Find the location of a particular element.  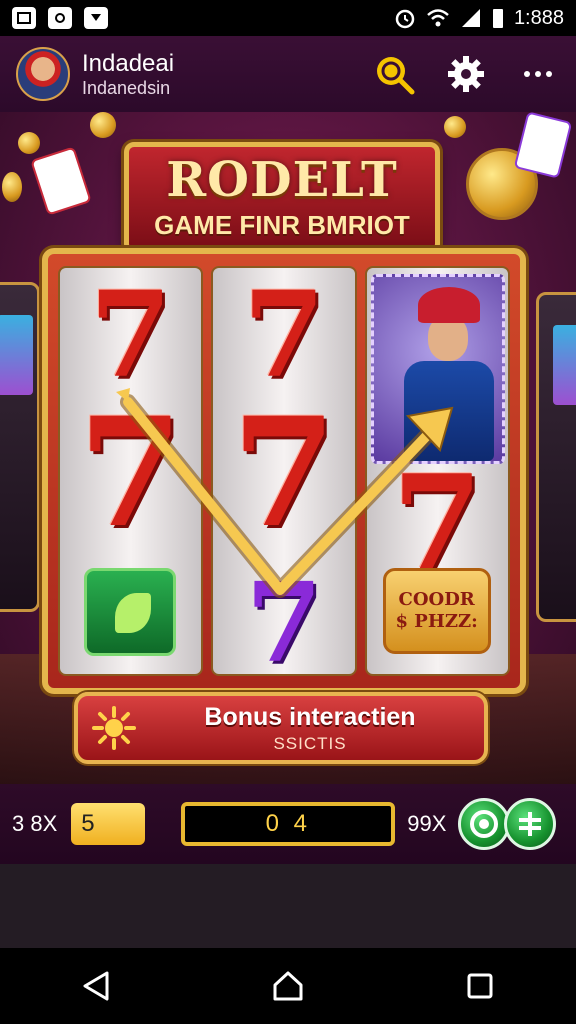

reel-3: 7 COODR $ PHZZ: is located at coordinates (437, 471).